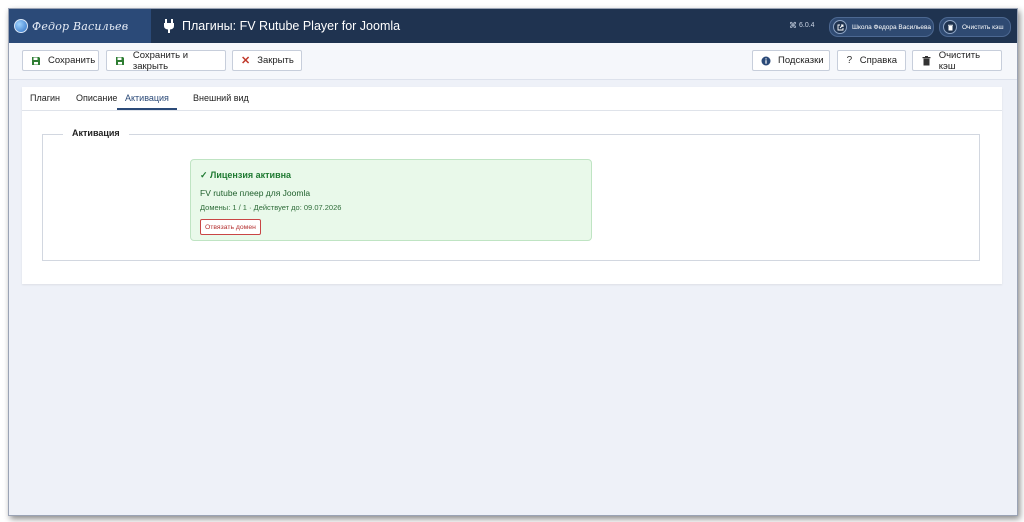  What do you see at coordinates (801, 60) in the screenshot?
I see `hints-label: Подсказки` at bounding box center [801, 60].